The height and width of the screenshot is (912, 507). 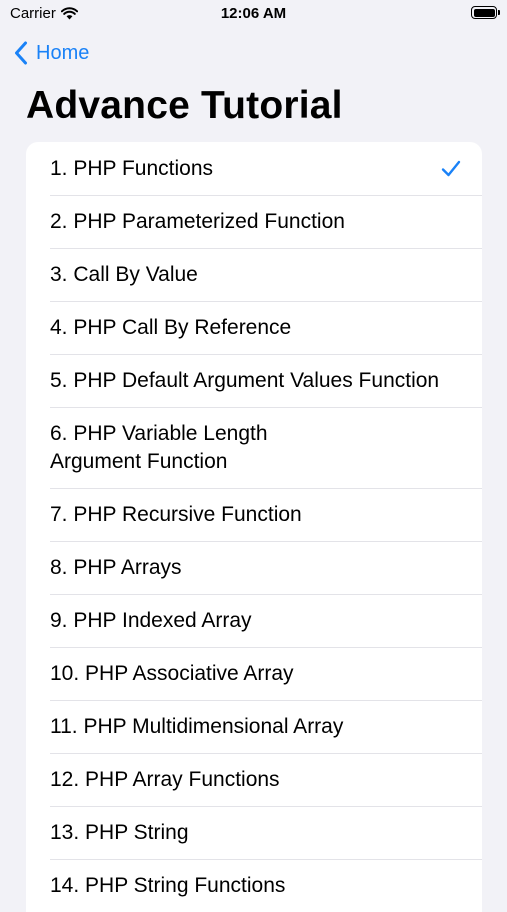 I want to click on list-item: 2. PHP Parameterized Function, so click(x=254, y=221).